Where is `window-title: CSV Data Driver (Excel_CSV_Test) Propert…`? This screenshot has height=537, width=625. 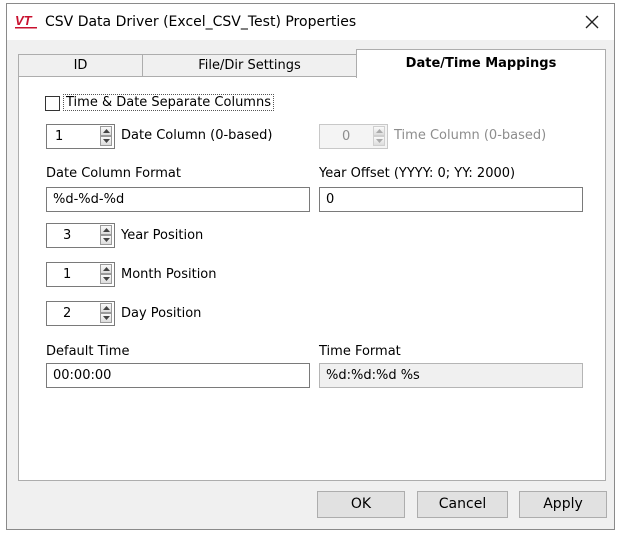 window-title: CSV Data Driver (Excel_CSV_Test) Propert… is located at coordinates (201, 22).